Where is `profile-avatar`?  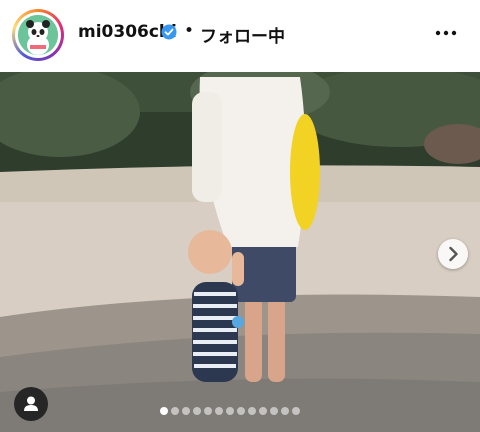
profile-avatar is located at coordinates (38, 35).